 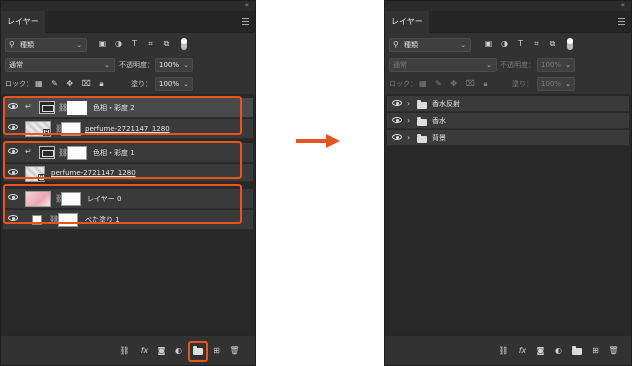 I want to click on group-name: 香水, so click(x=439, y=121).